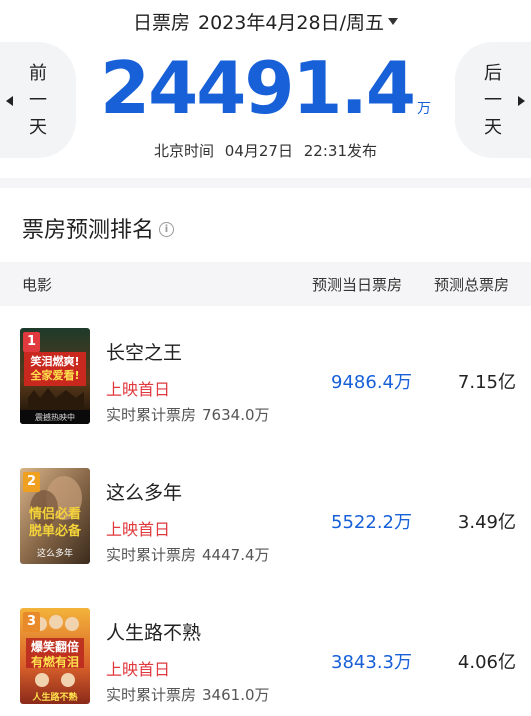  I want to click on realtime-box-office: 实时累计票房 4447.4万, so click(188, 554).